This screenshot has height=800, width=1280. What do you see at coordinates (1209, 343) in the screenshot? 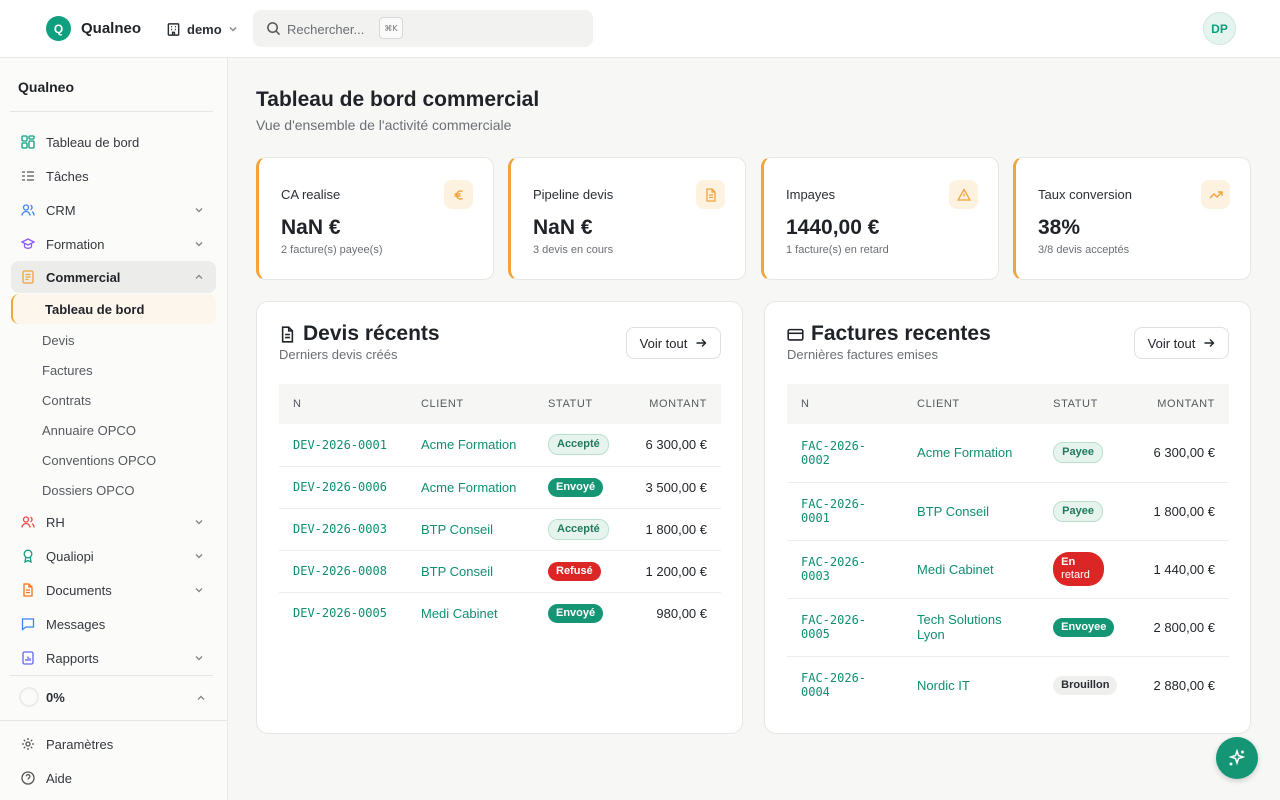
I see `arrow-right-icon` at bounding box center [1209, 343].